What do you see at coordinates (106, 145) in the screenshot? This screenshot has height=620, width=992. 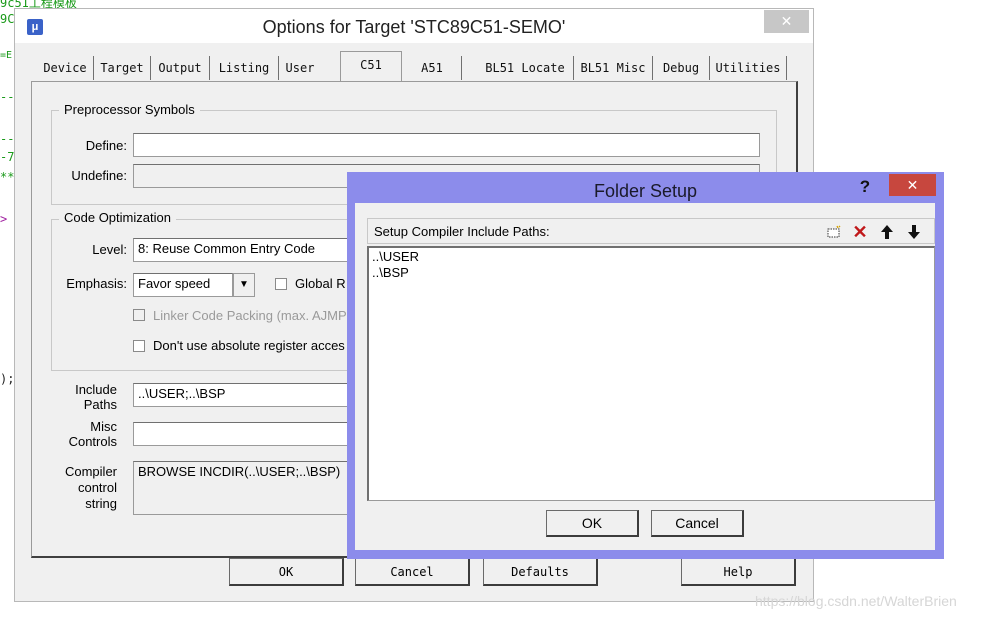 I see `define-label: Define:` at bounding box center [106, 145].